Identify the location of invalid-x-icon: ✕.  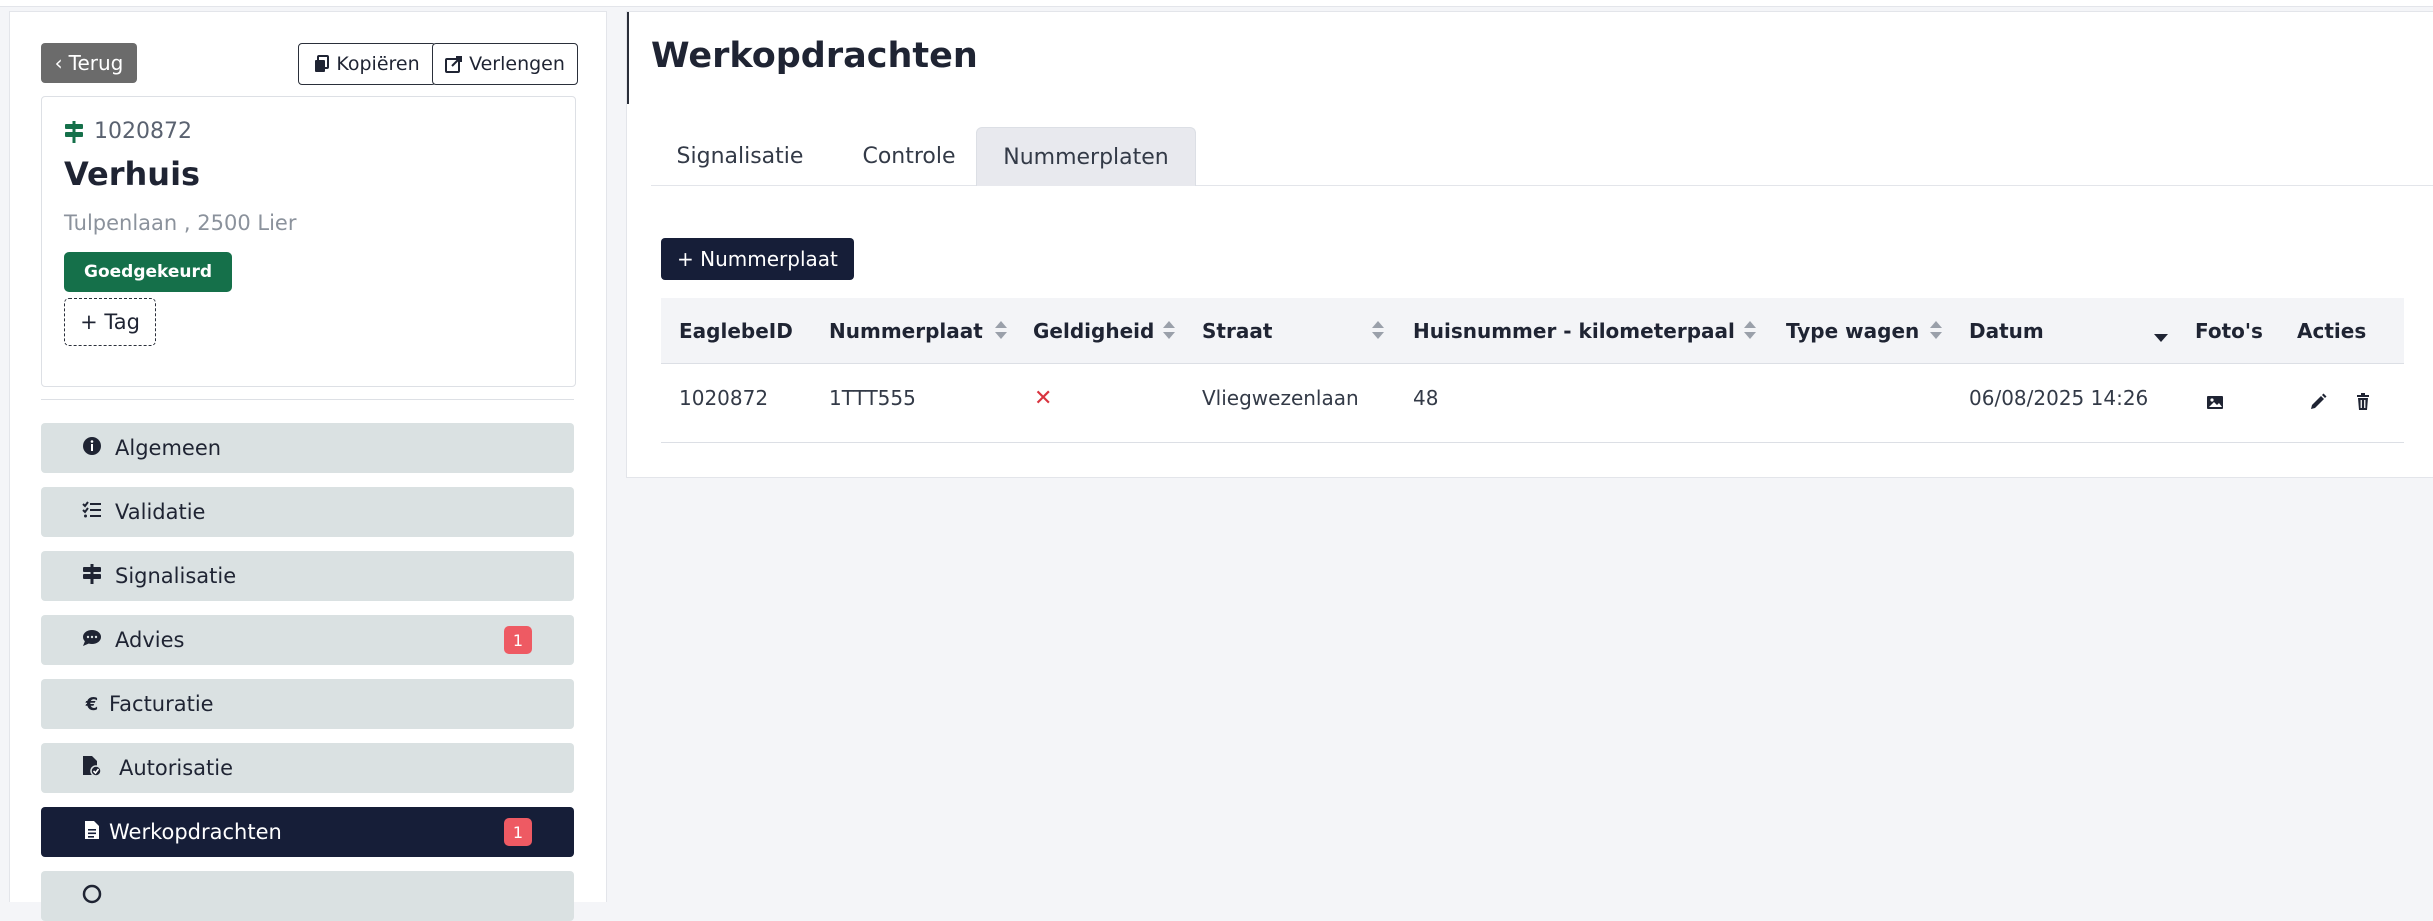
(1043, 398).